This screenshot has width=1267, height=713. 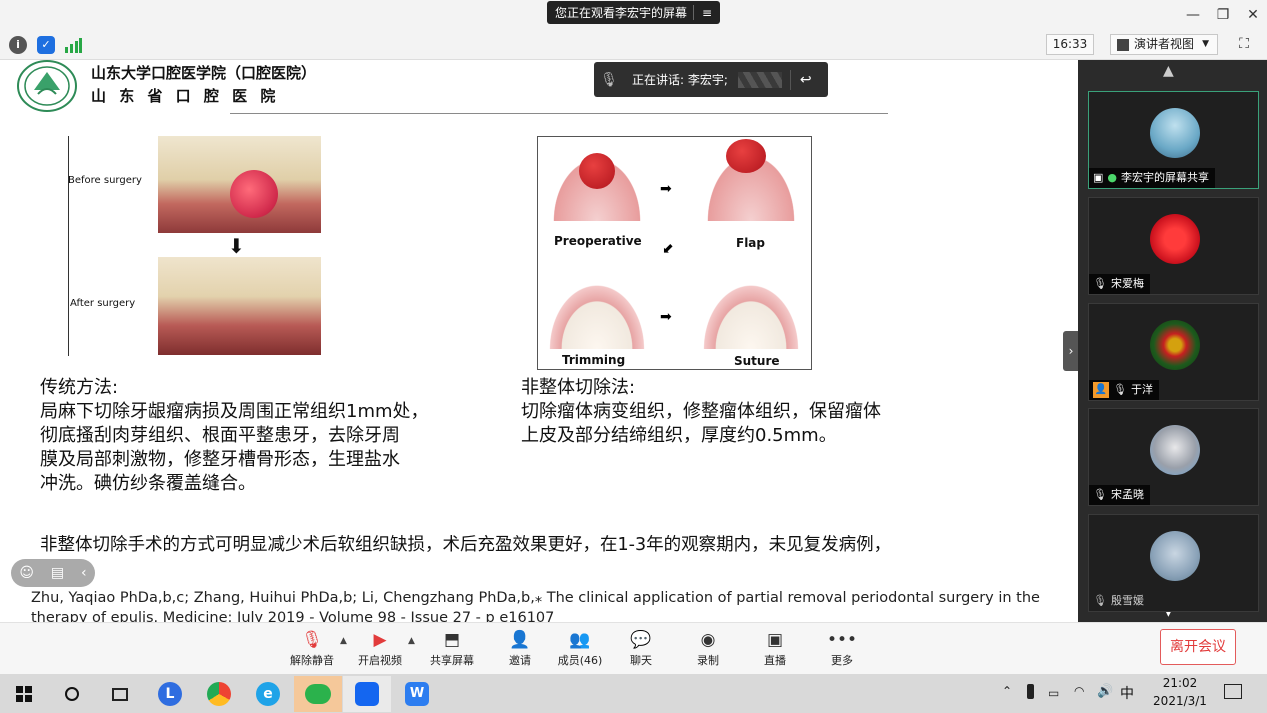 I want to click on participant-label: 🎙 宋孟晓, so click(x=1119, y=495).